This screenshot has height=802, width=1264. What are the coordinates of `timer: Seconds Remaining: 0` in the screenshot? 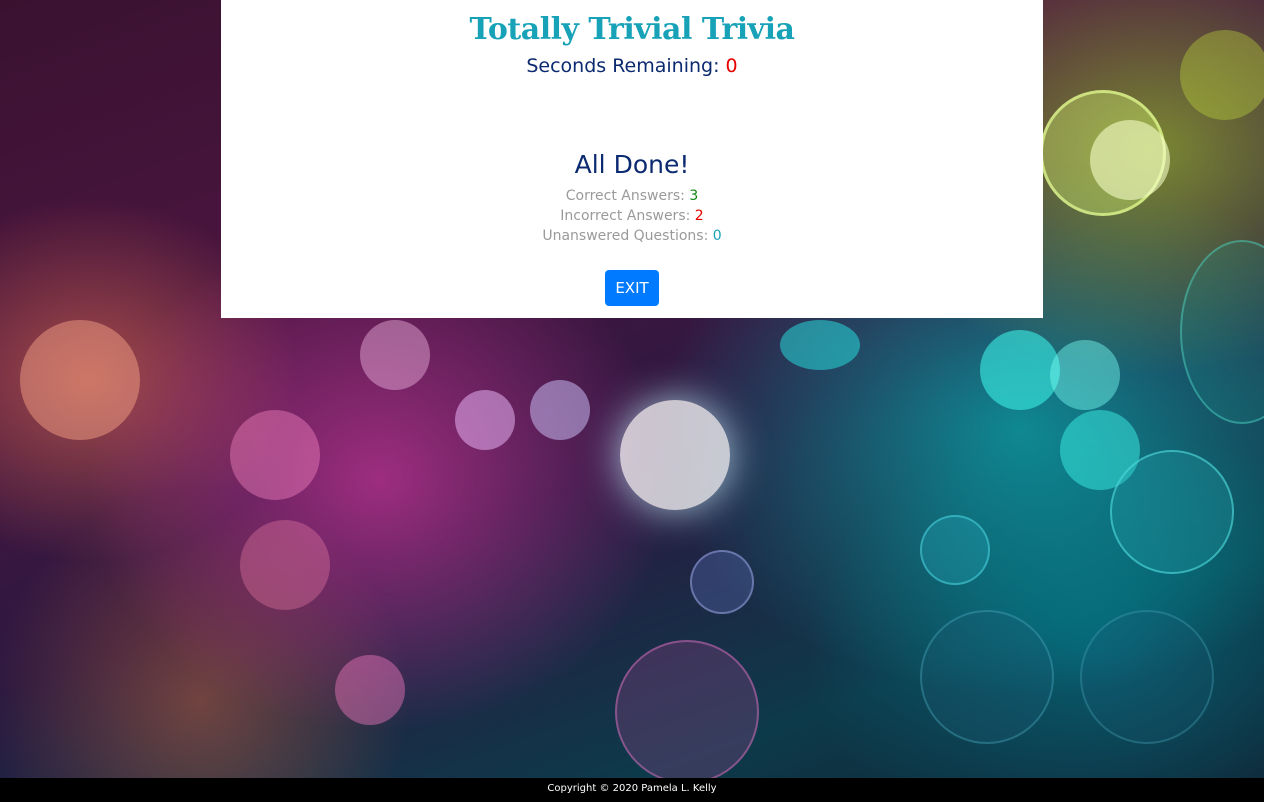 It's located at (632, 66).